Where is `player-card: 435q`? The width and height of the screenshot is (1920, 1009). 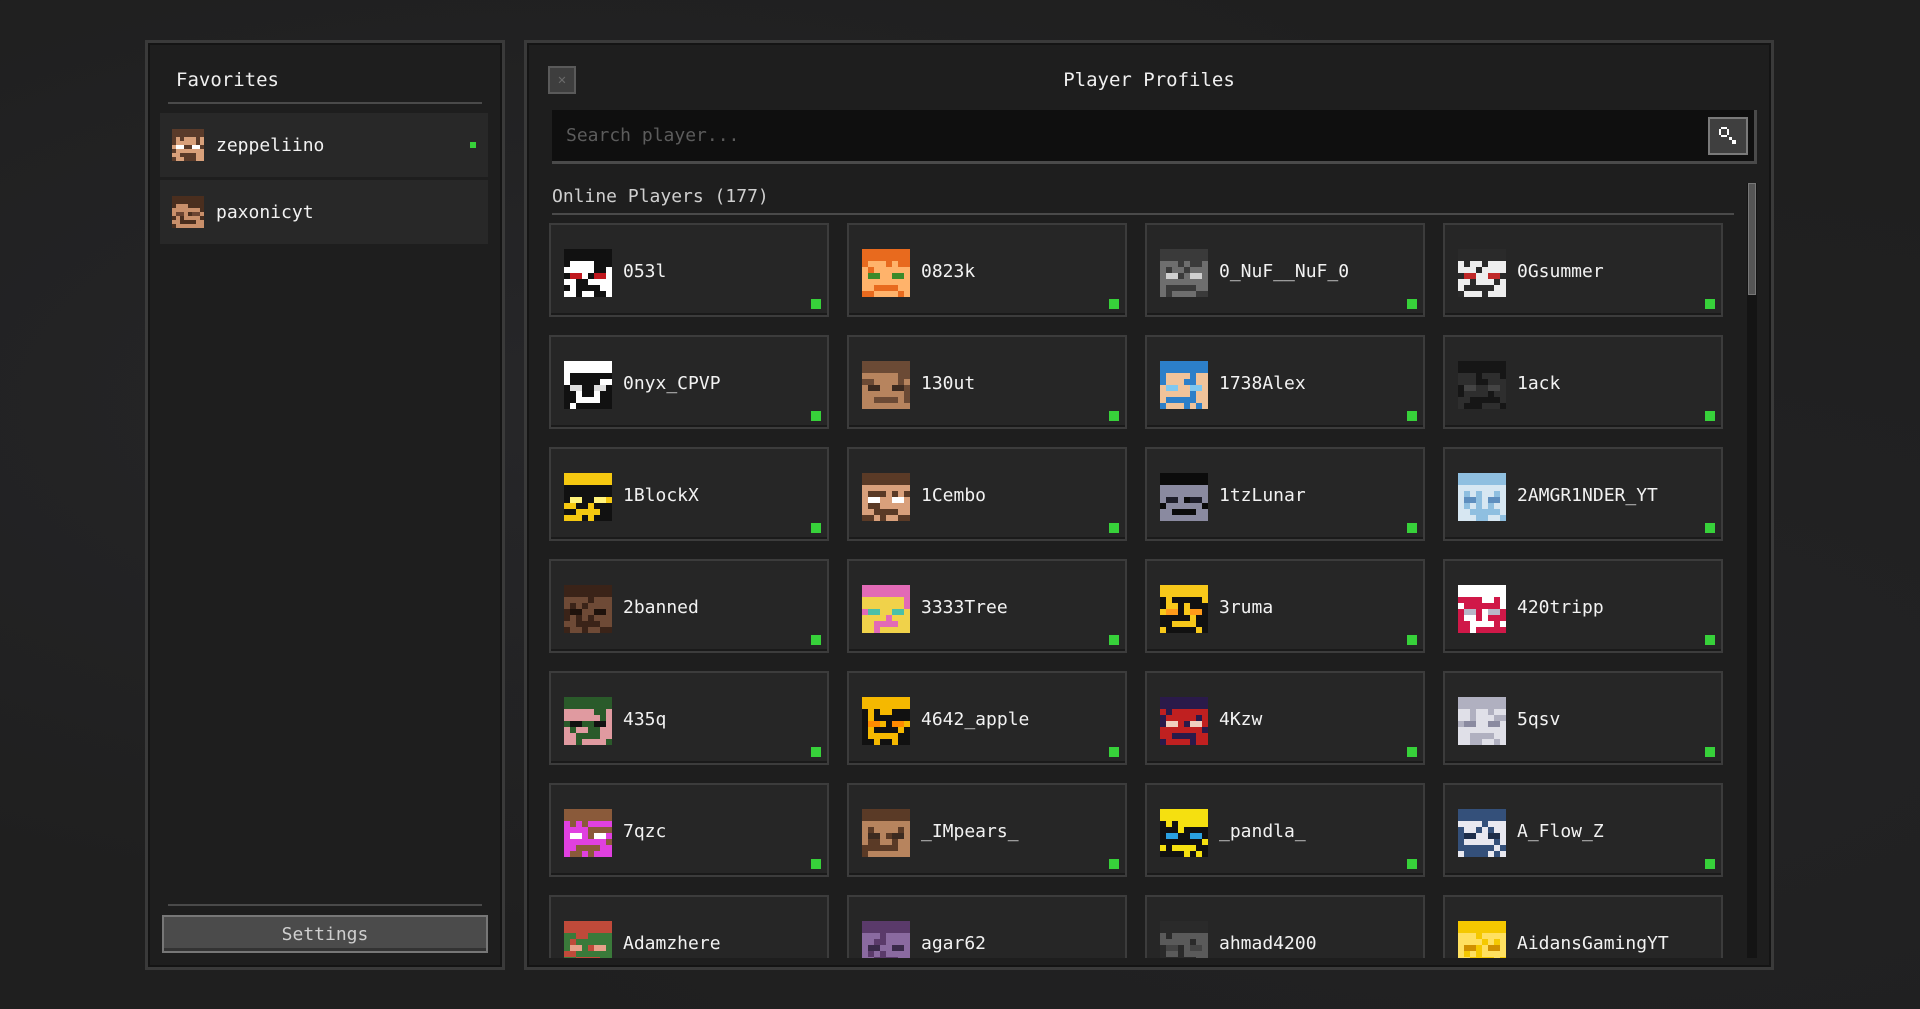 player-card: 435q is located at coordinates (689, 718).